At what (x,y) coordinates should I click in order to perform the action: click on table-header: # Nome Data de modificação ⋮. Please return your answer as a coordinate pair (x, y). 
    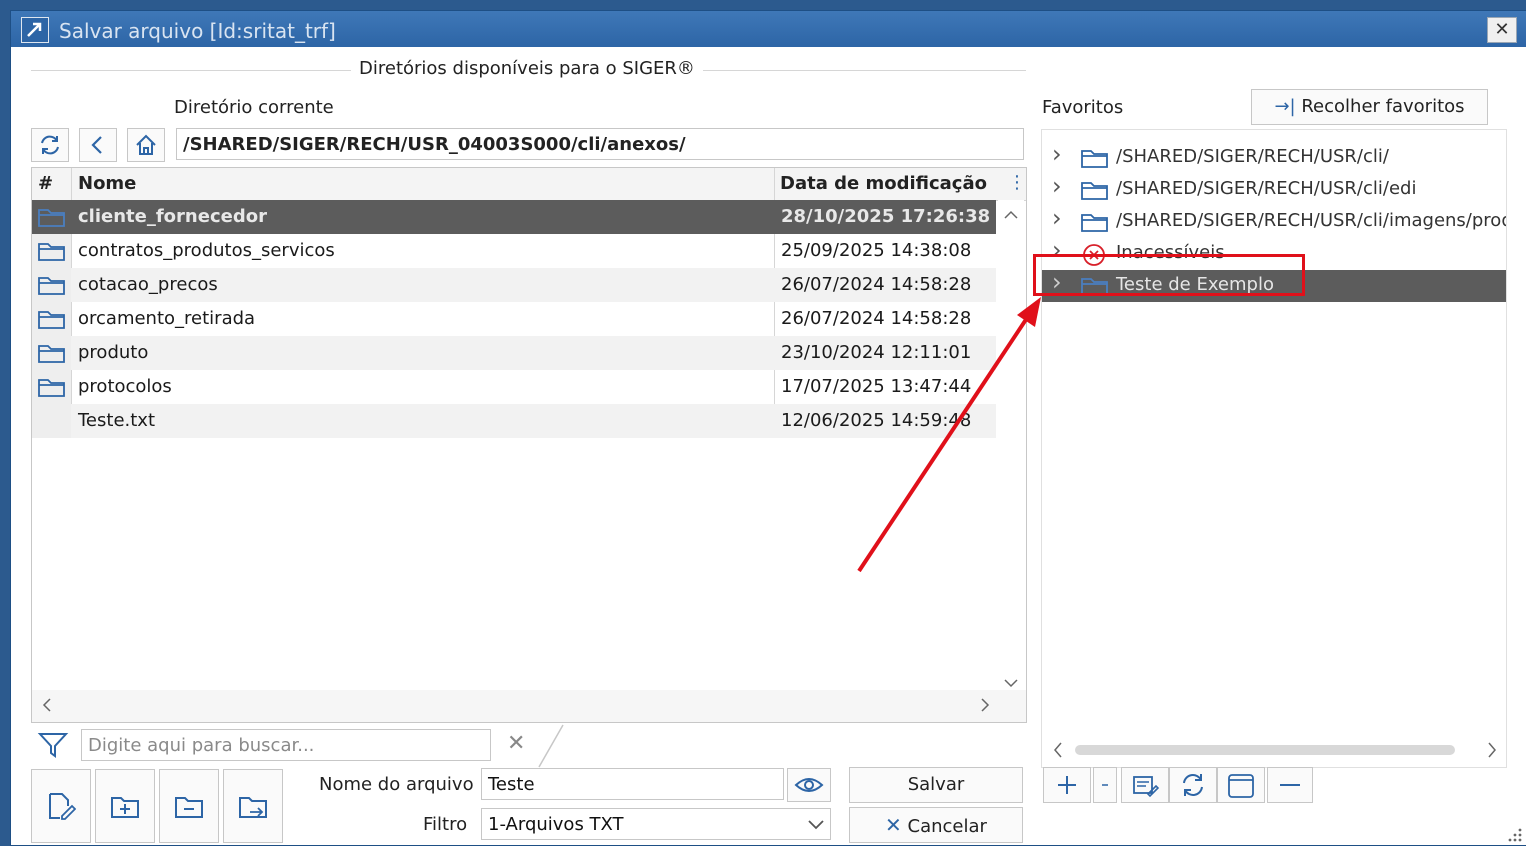
    Looking at the image, I should click on (529, 184).